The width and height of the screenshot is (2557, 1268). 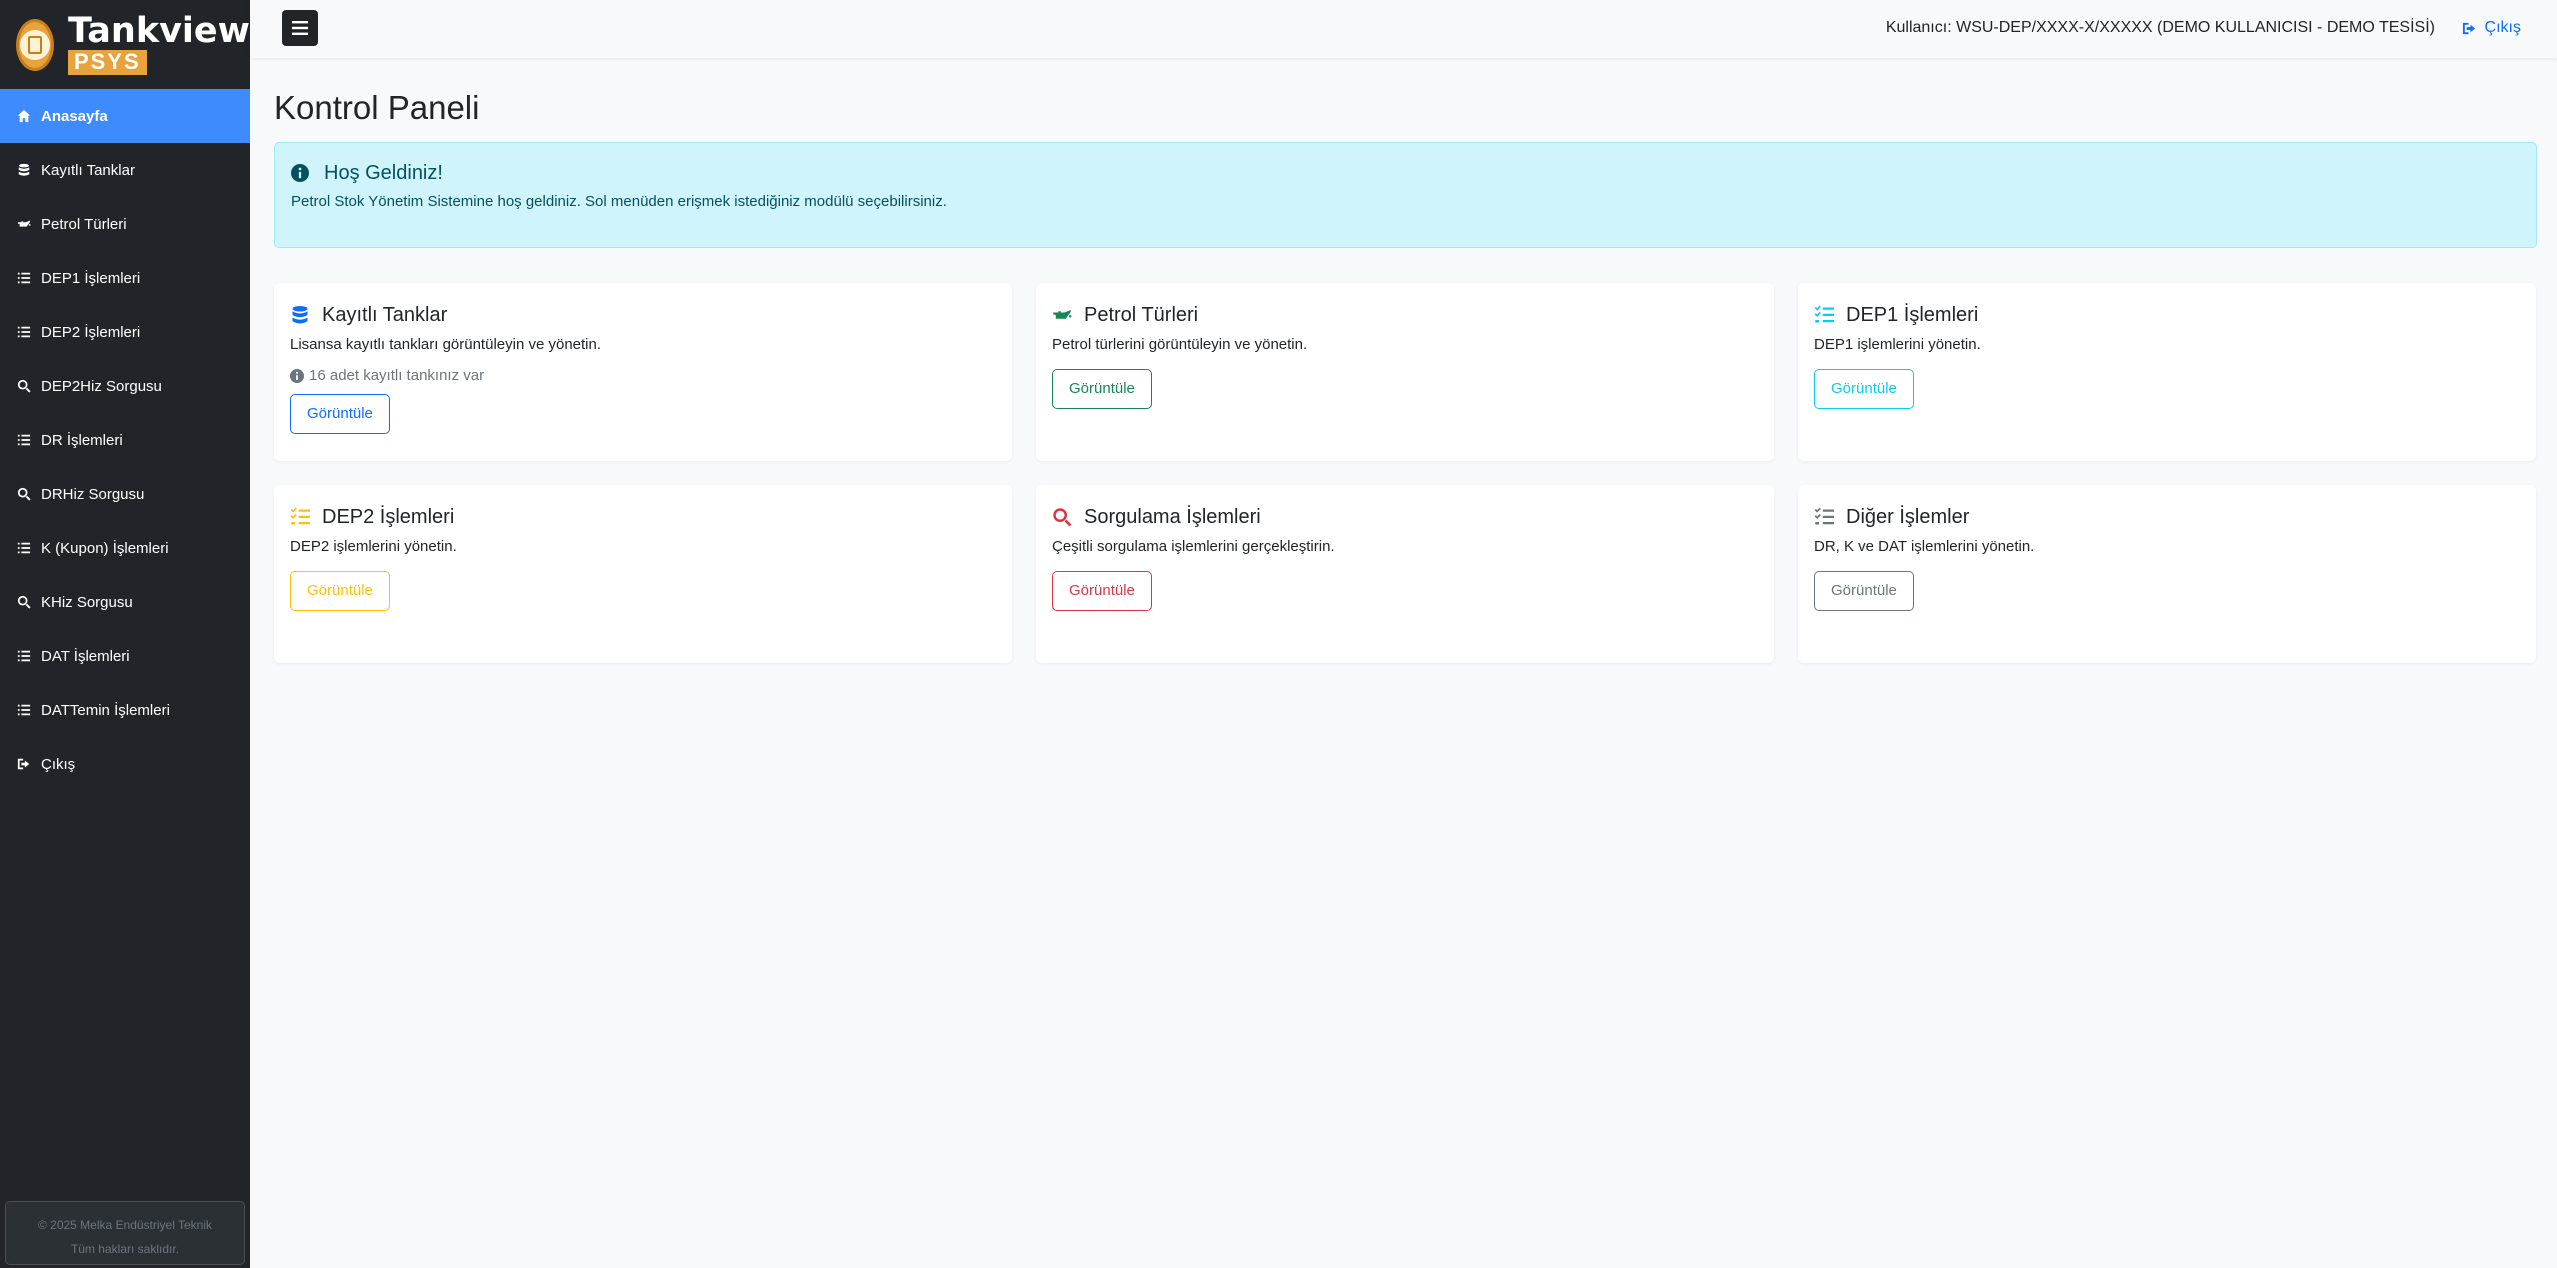 What do you see at coordinates (2502, 27) in the screenshot?
I see `logout-label: Çıkış` at bounding box center [2502, 27].